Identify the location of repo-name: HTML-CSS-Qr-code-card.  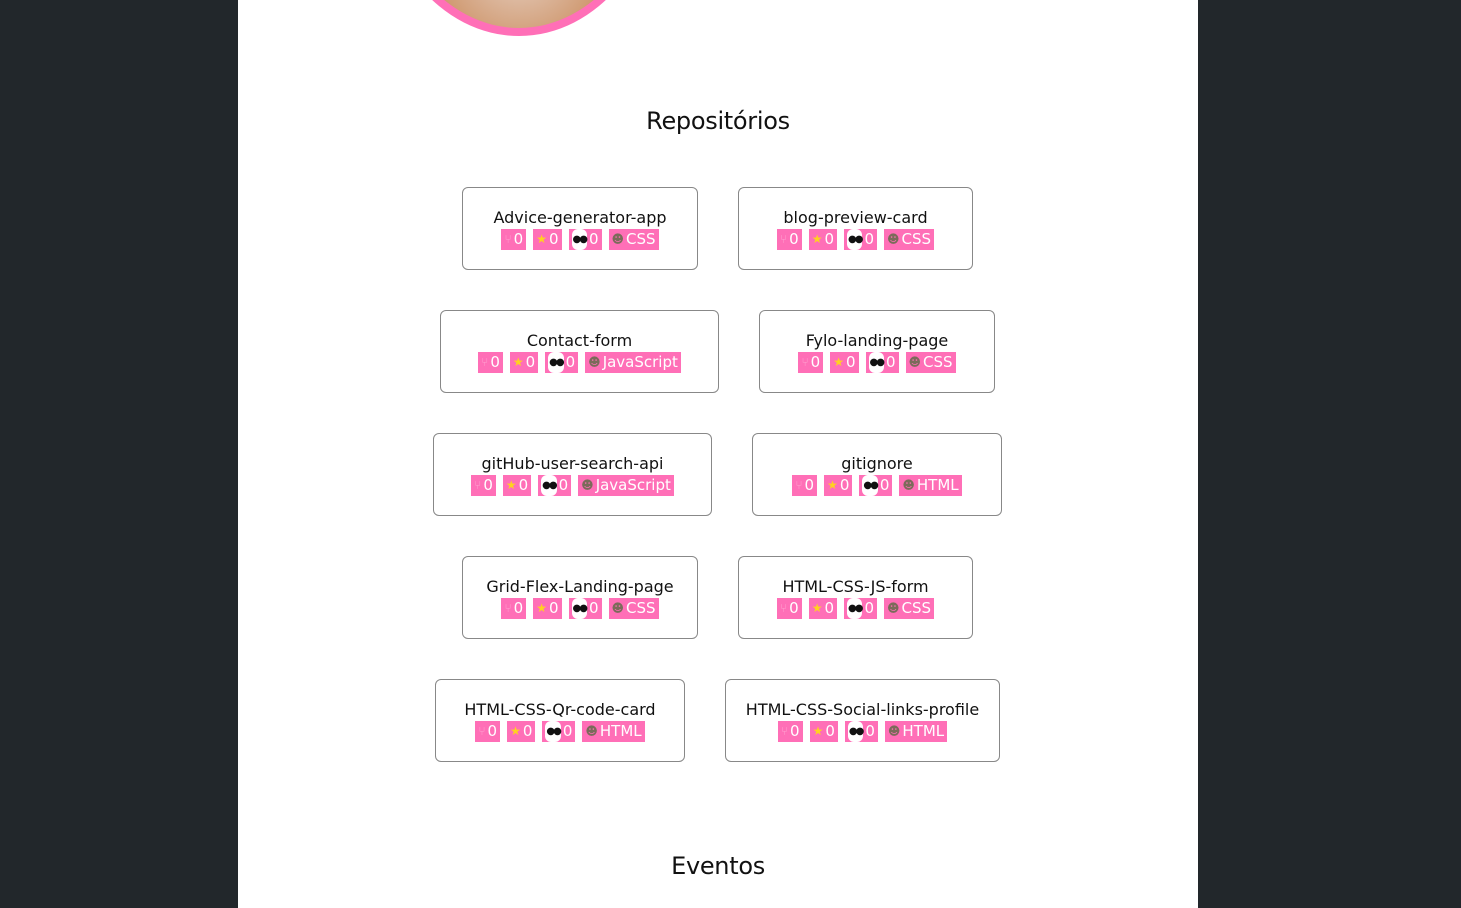
(560, 710).